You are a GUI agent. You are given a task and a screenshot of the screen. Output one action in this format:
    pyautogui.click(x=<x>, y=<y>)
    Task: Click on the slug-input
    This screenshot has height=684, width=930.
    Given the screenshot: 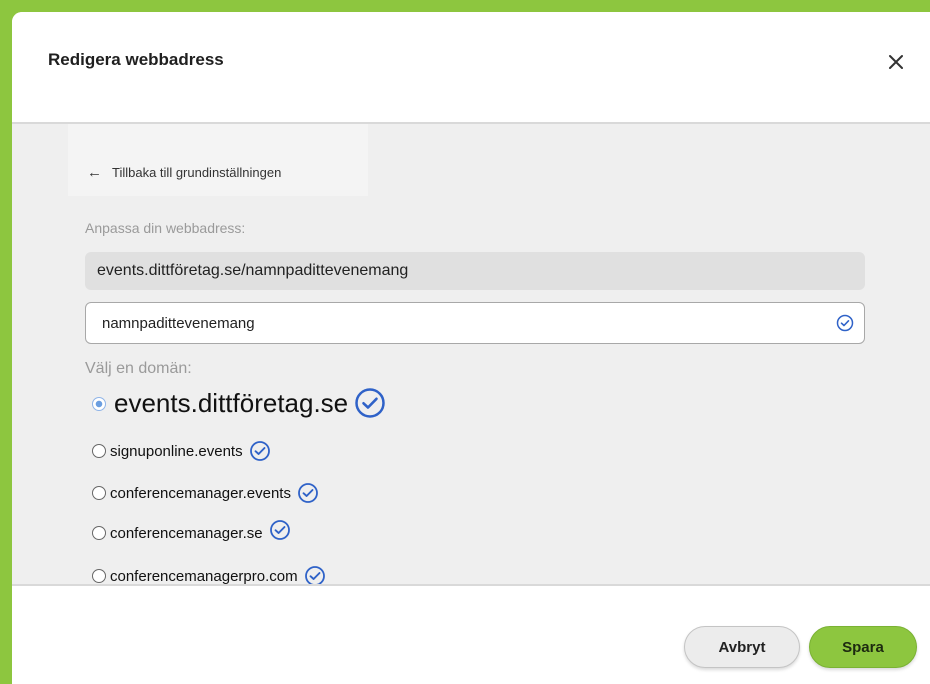 What is the action you would take?
    pyautogui.click(x=462, y=323)
    